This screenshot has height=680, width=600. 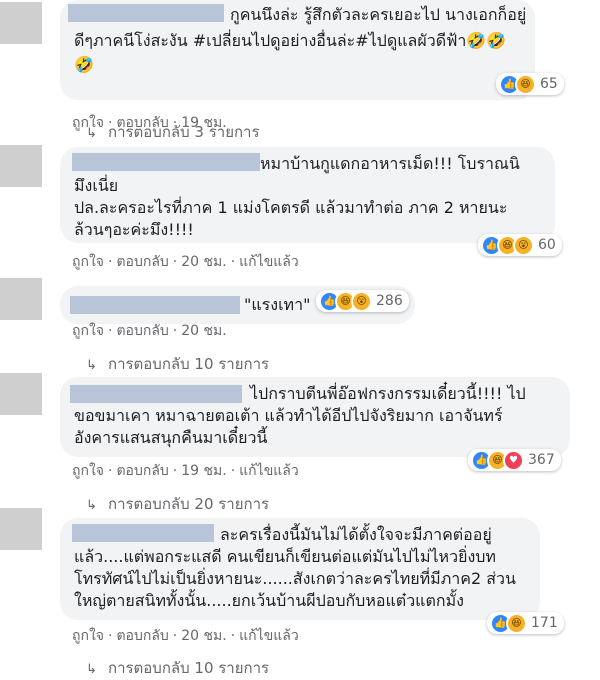 I want to click on reaction-count: 367, so click(x=541, y=460).